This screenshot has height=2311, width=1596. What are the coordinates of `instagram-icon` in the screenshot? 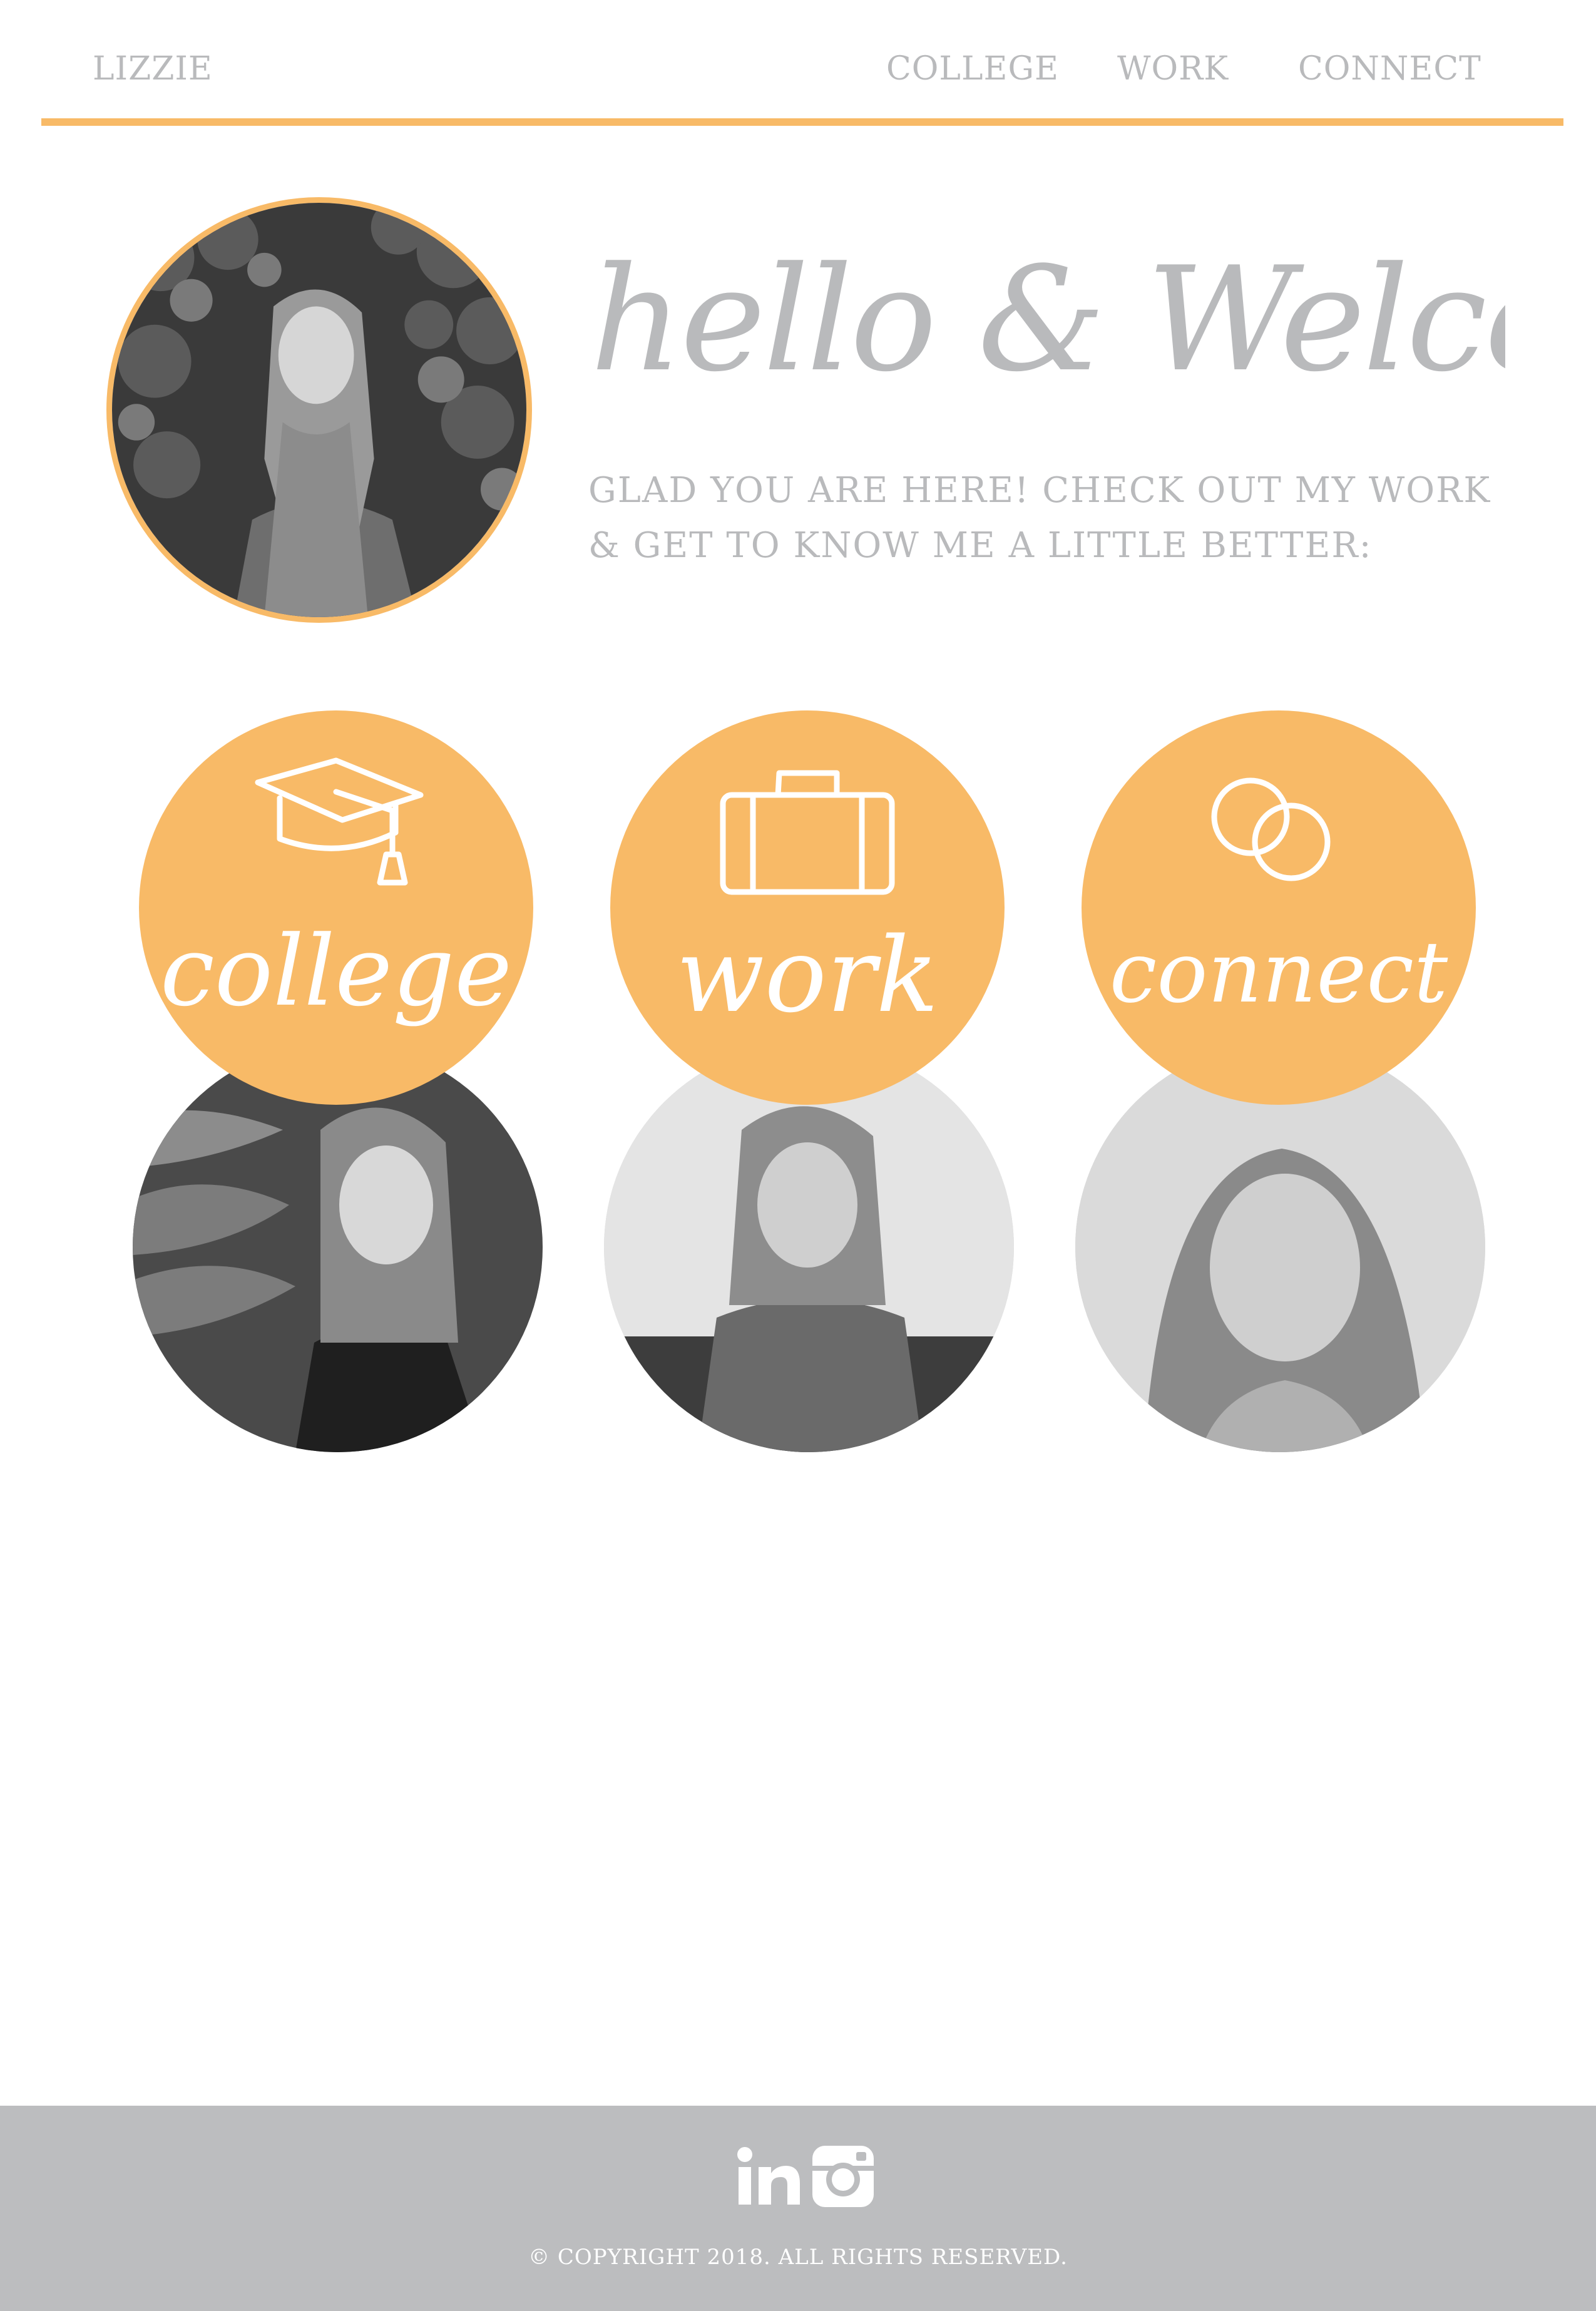 It's located at (843, 2177).